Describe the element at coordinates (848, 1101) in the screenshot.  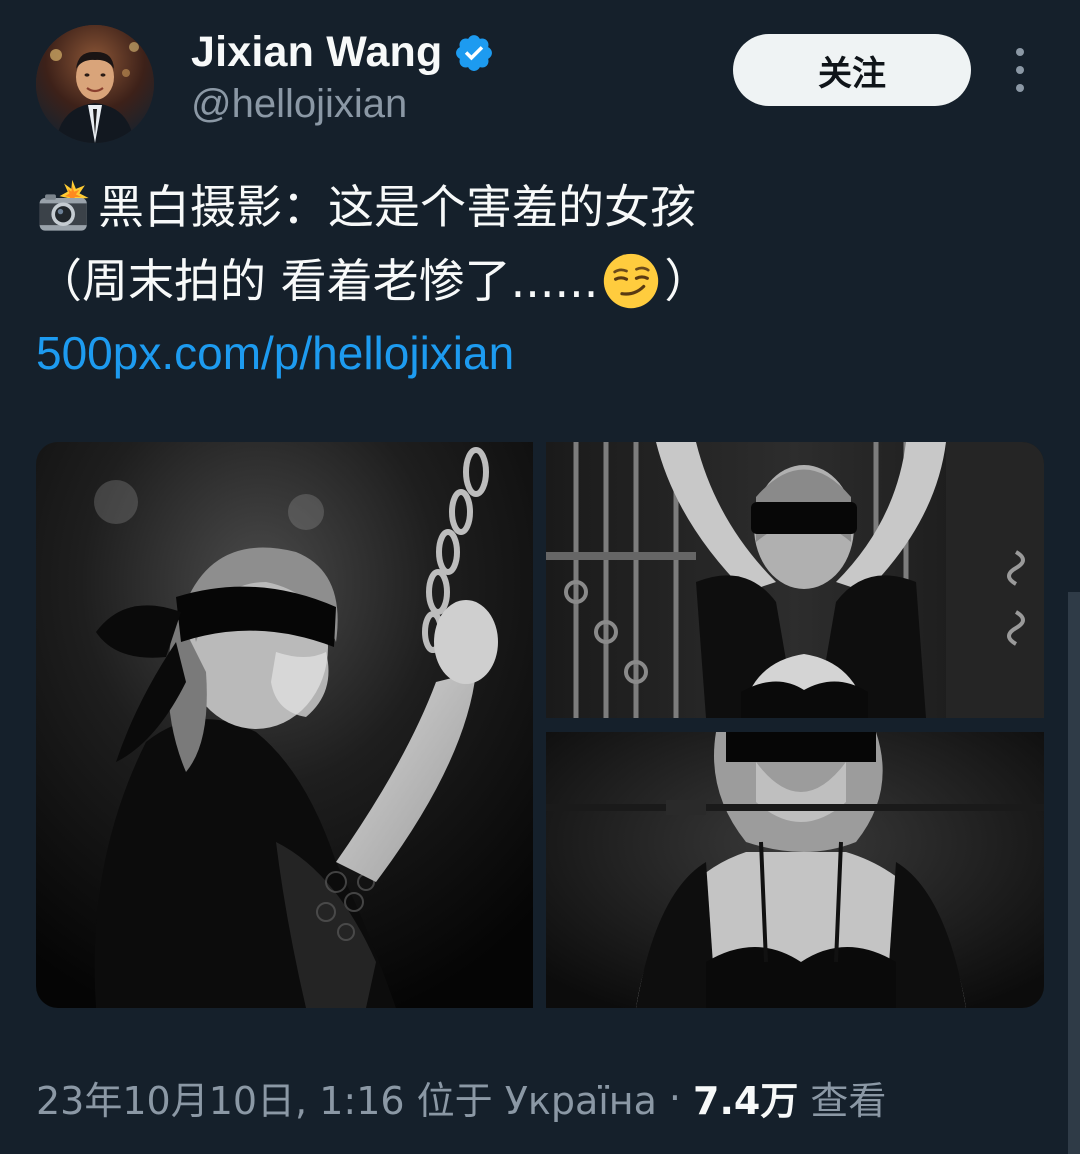
I see `views-label: 查看` at that location.